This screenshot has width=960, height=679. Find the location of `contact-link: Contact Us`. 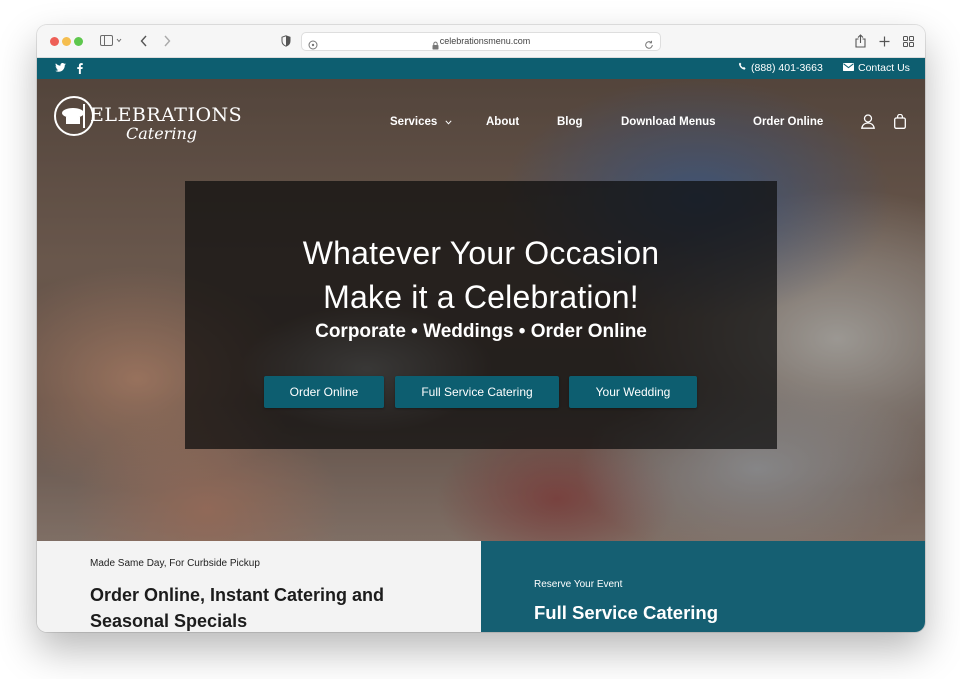

contact-link: Contact Us is located at coordinates (876, 68).